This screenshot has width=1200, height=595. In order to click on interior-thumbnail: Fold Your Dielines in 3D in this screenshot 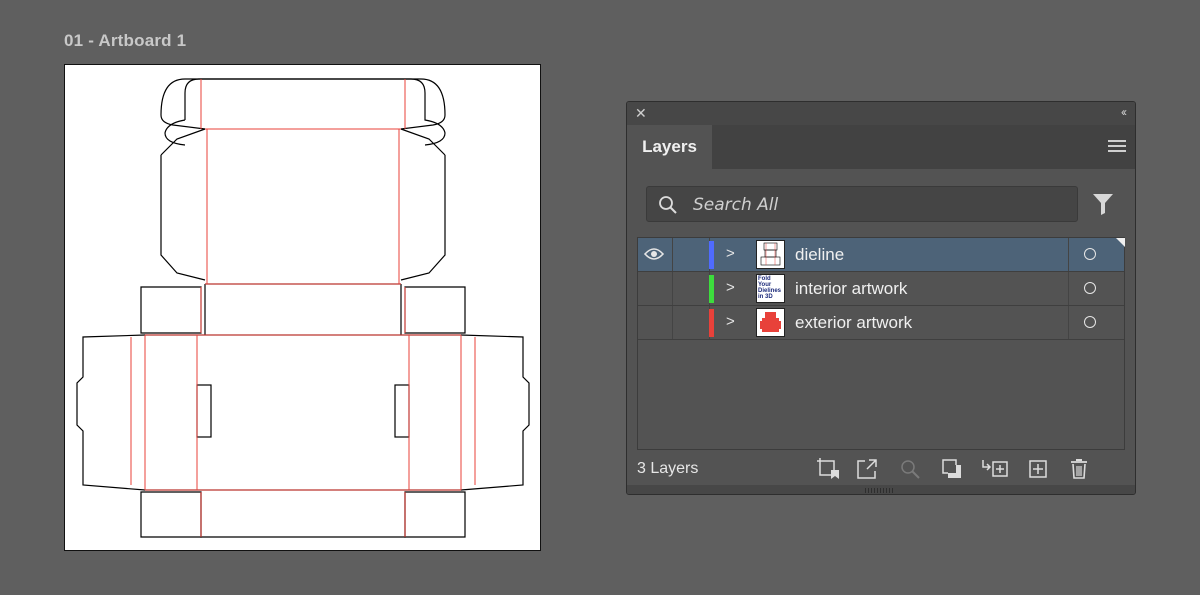, I will do `click(770, 288)`.